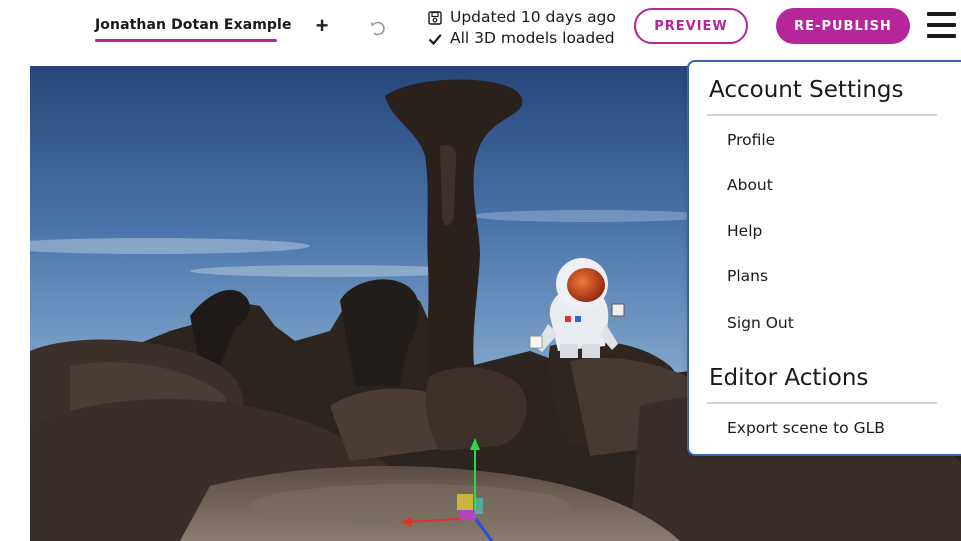  I want to click on menu-item-about: About, so click(750, 185).